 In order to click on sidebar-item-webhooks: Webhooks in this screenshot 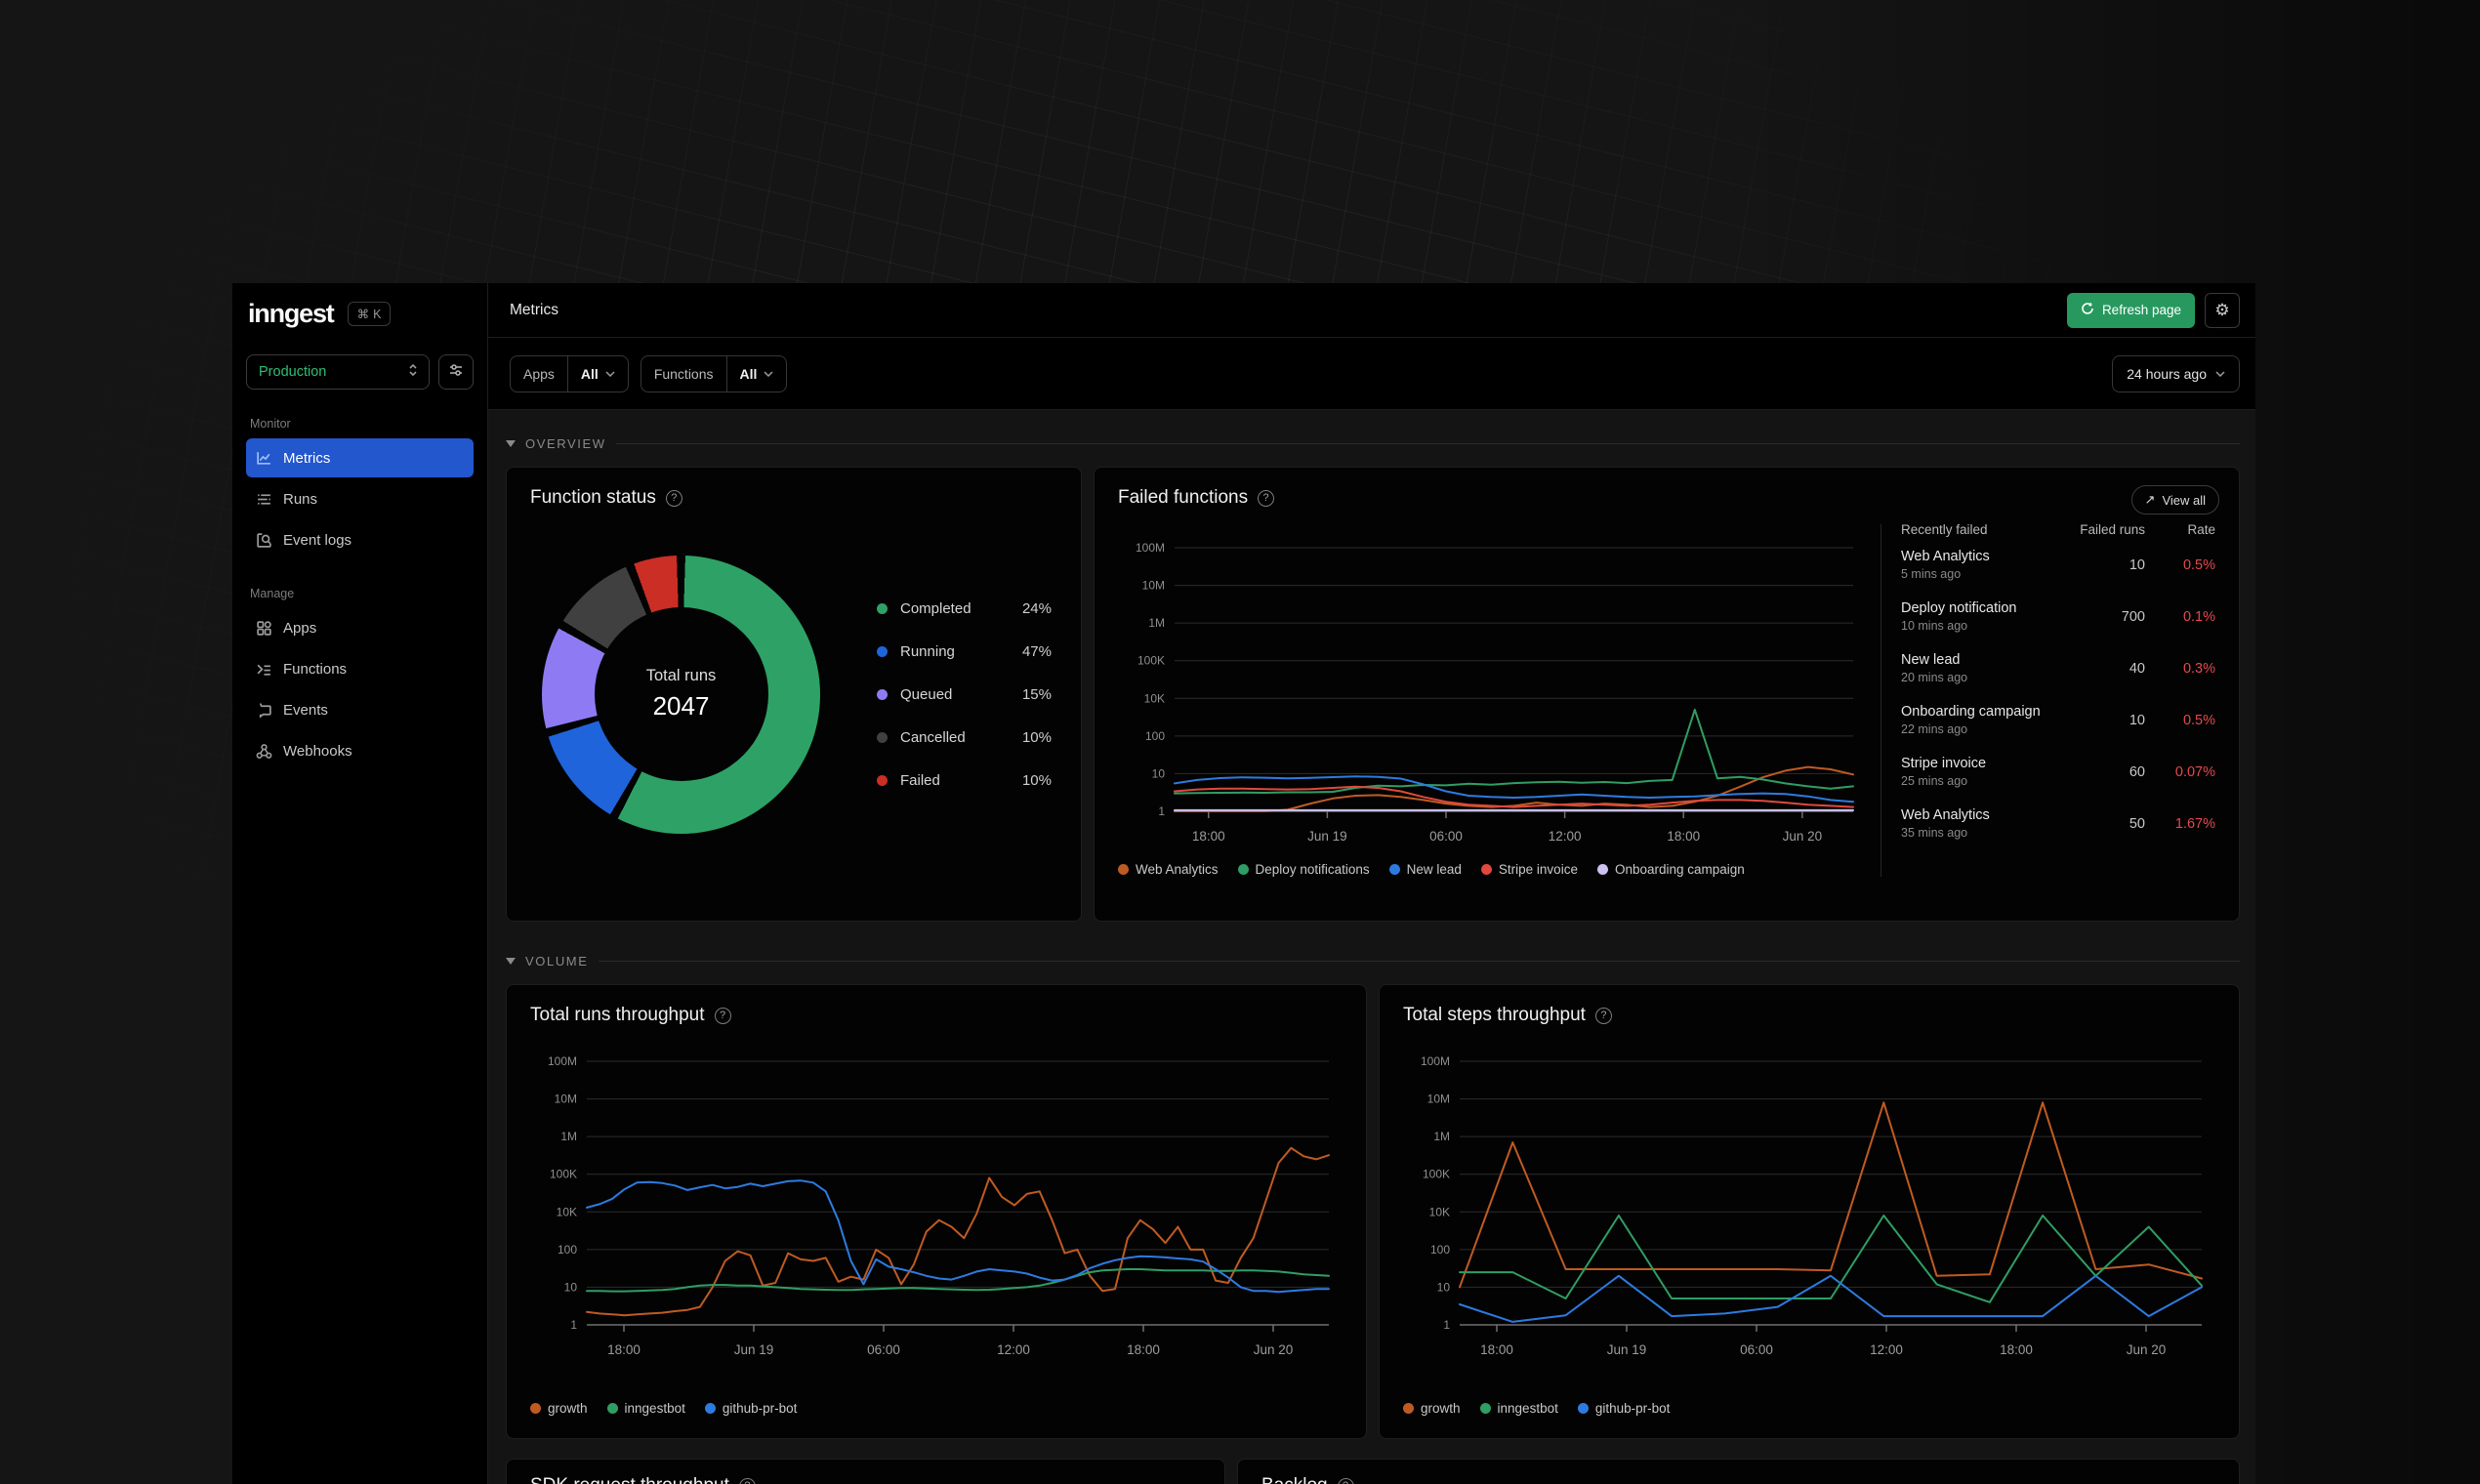, I will do `click(360, 751)`.